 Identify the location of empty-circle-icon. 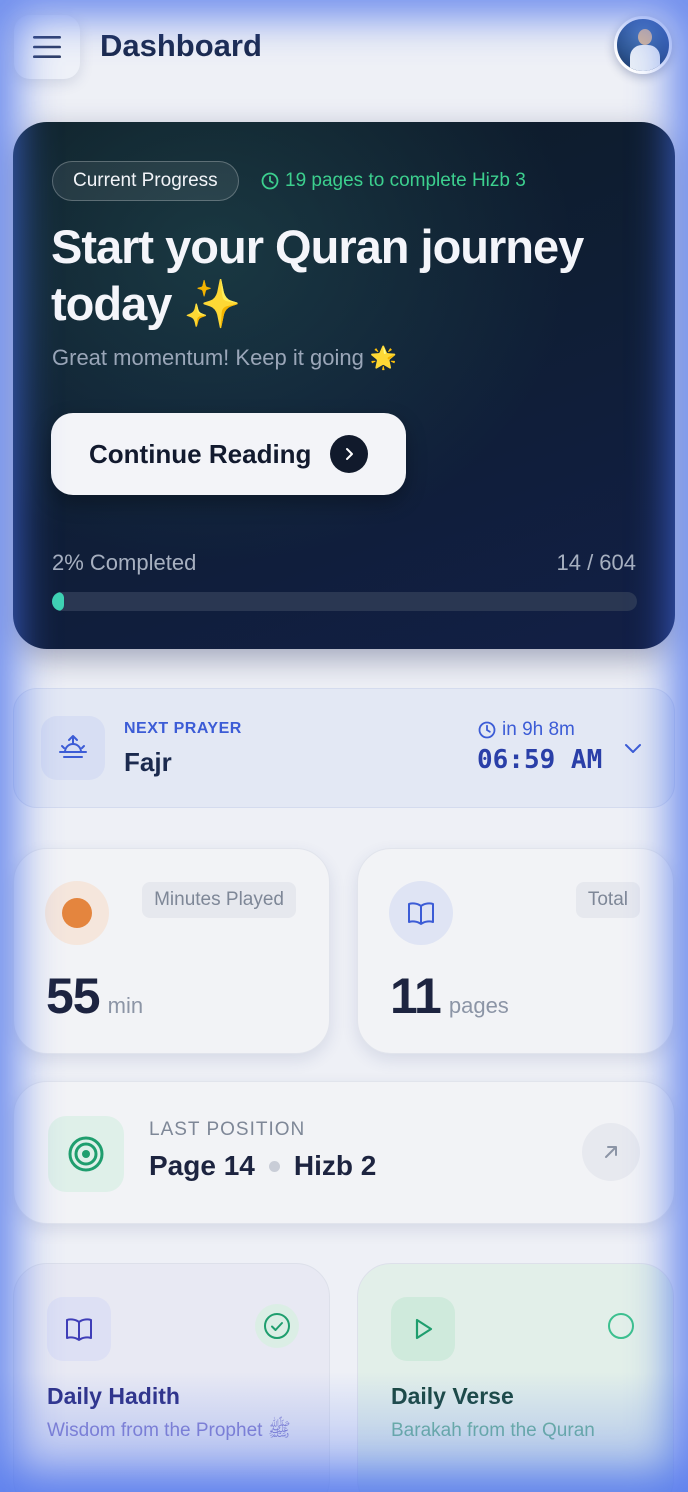
(621, 1326).